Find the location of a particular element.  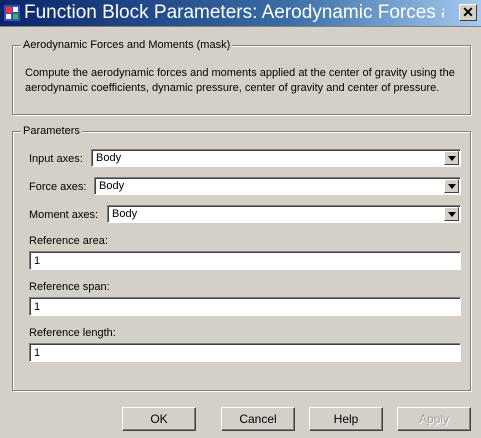

reference-span-label: Reference span: is located at coordinates (69, 287).